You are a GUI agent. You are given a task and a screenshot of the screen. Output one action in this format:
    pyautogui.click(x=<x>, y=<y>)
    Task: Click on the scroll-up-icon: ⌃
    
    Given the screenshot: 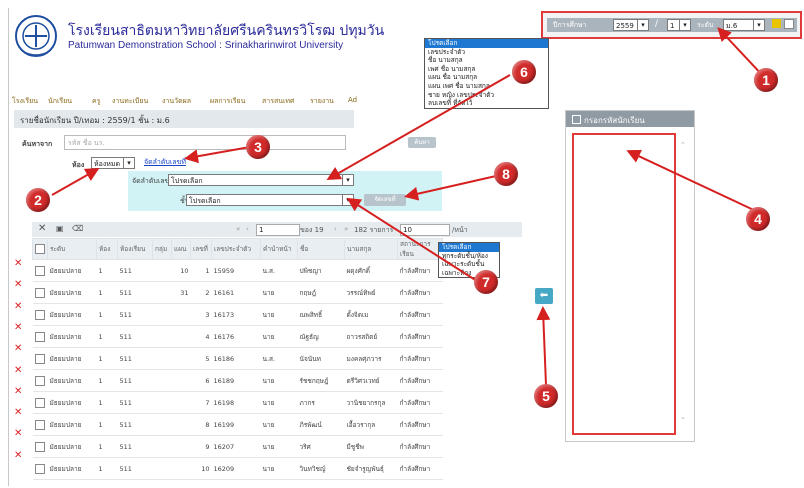 What is the action you would take?
    pyautogui.click(x=683, y=145)
    